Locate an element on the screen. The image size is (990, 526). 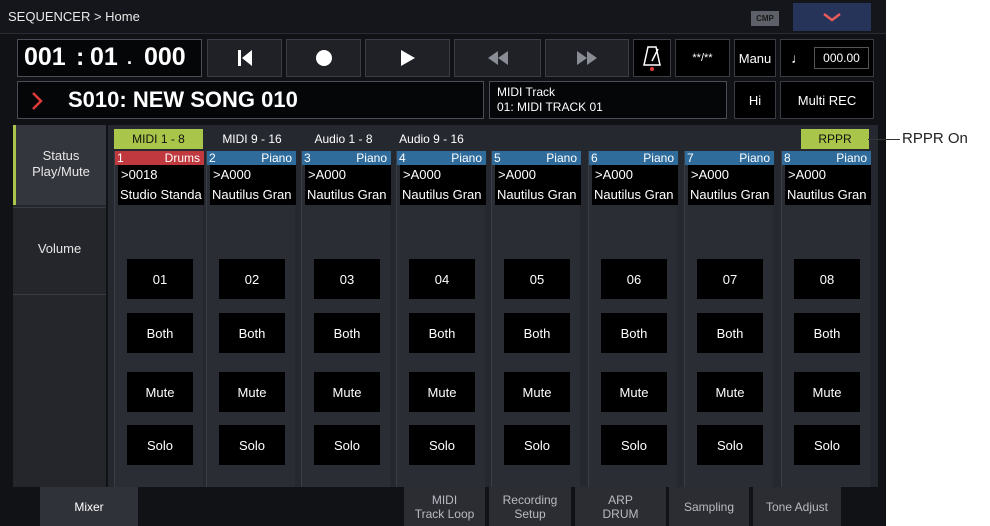
tempo-field: ♩ 000.00 is located at coordinates (827, 58).